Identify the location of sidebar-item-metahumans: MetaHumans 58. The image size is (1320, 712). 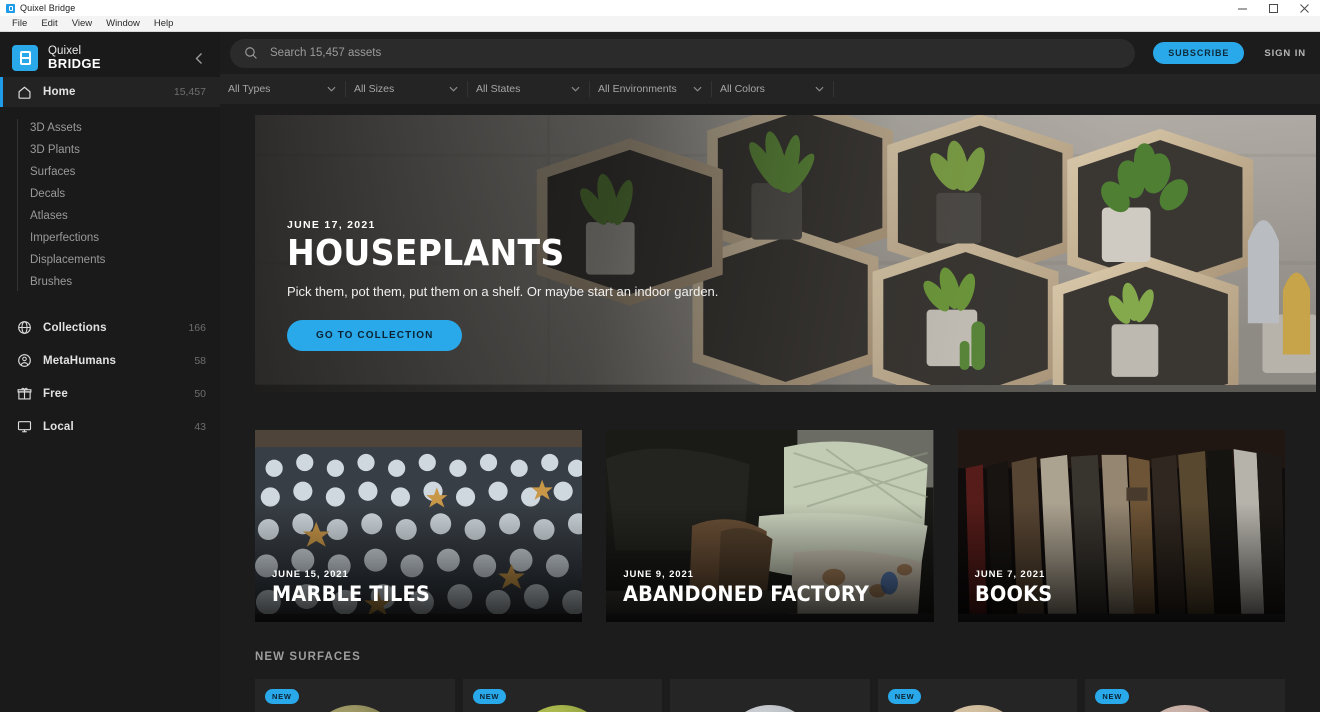
(110, 360).